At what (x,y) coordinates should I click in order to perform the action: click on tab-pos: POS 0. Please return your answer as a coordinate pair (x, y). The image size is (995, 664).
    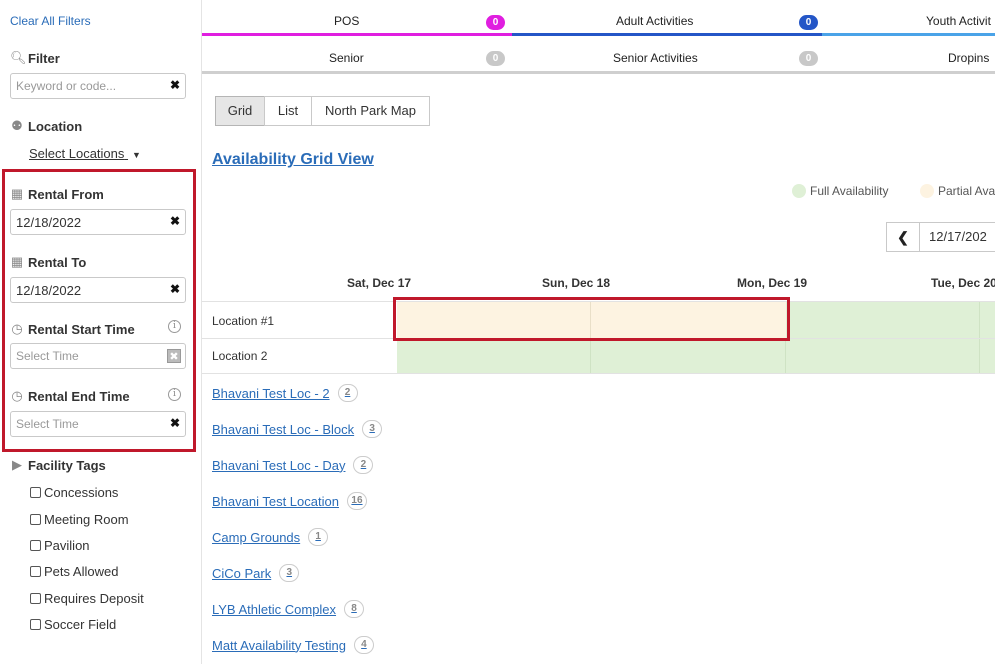
    Looking at the image, I should click on (357, 18).